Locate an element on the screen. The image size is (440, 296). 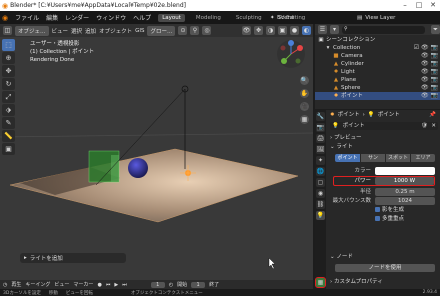
play-icon: ▶ is located at coordinates (116, 285).